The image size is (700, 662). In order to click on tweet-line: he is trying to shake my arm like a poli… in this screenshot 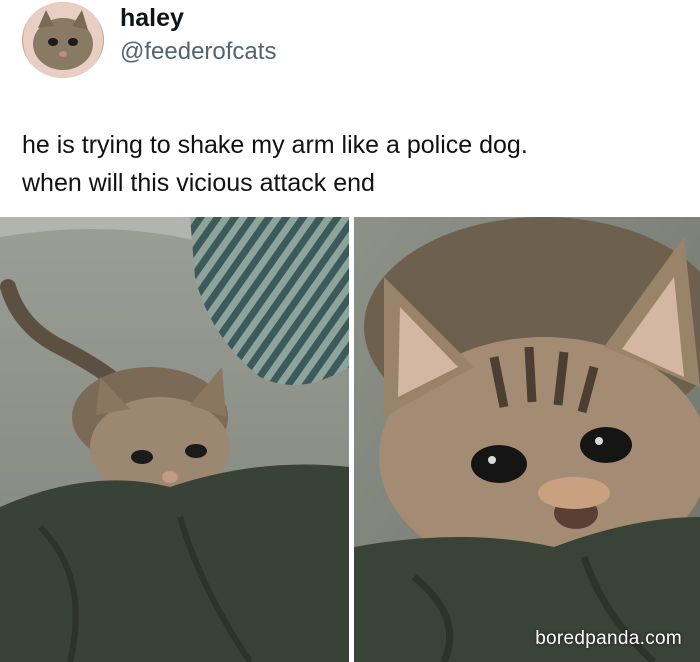, I will do `click(275, 145)`.